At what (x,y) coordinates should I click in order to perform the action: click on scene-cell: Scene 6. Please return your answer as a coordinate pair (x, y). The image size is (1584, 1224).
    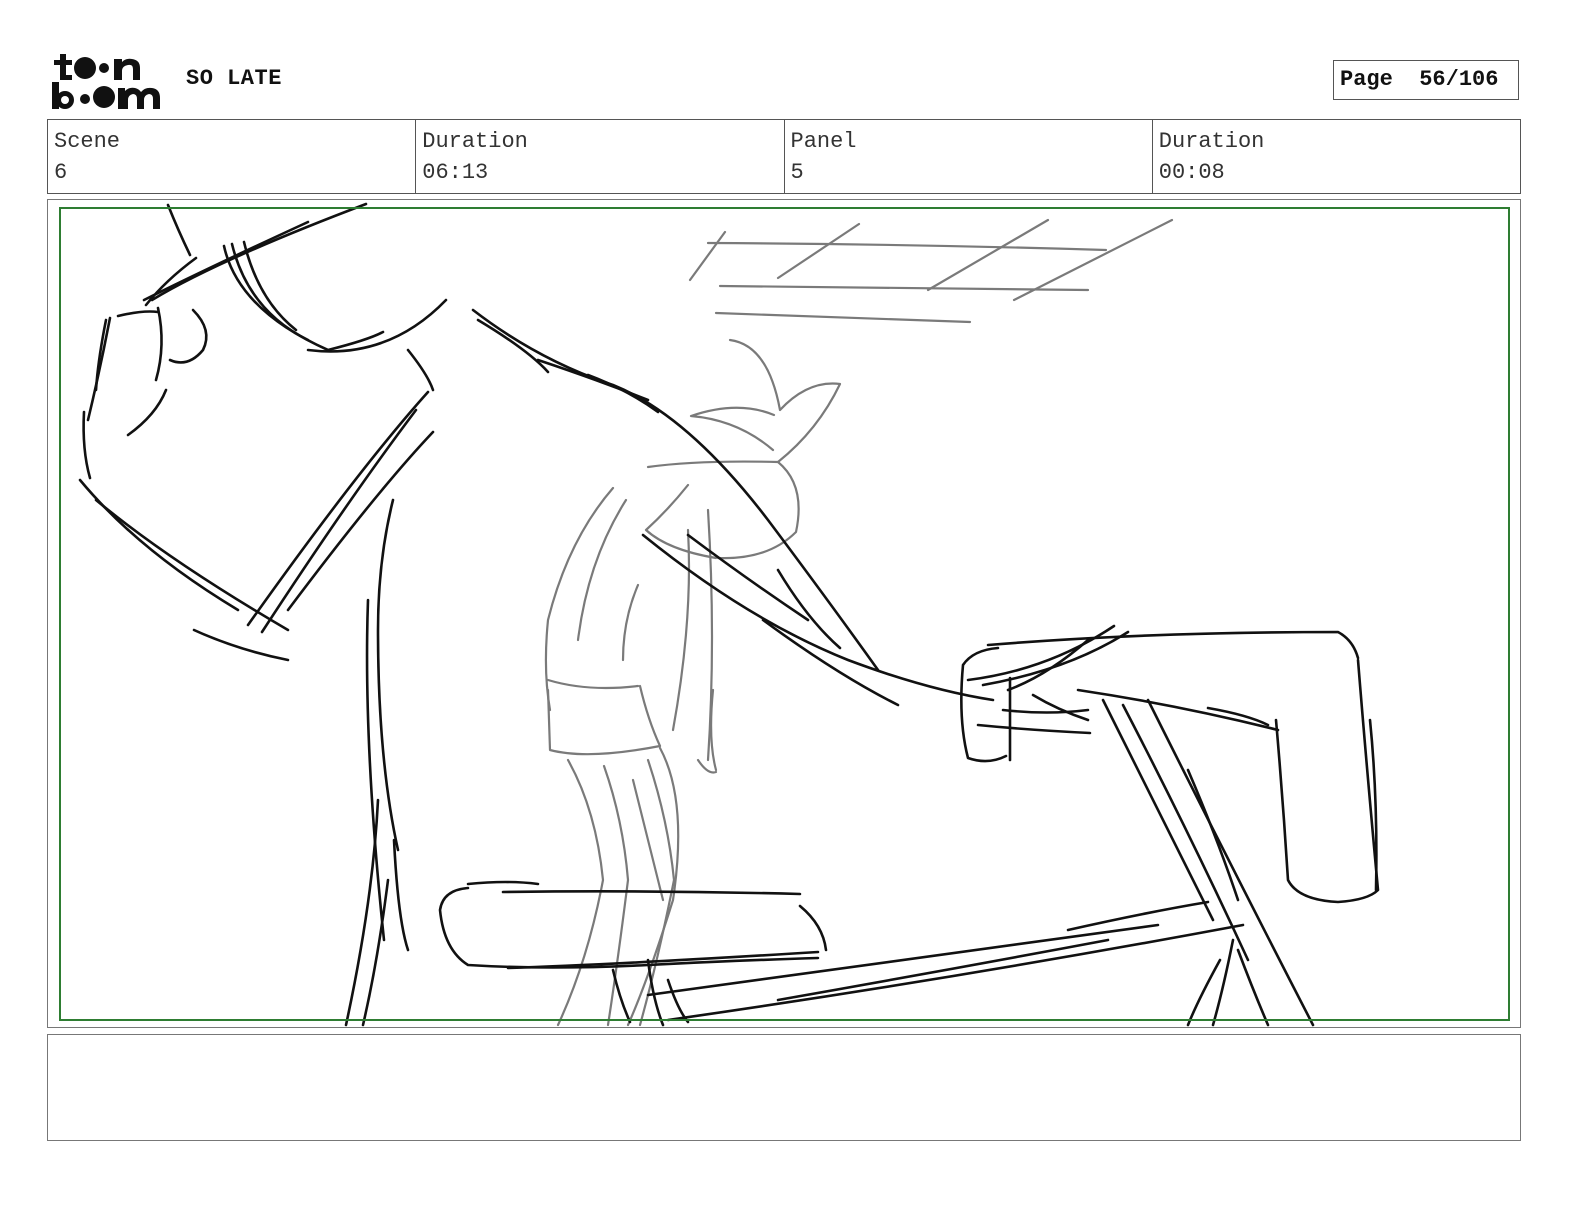
    Looking at the image, I should click on (232, 156).